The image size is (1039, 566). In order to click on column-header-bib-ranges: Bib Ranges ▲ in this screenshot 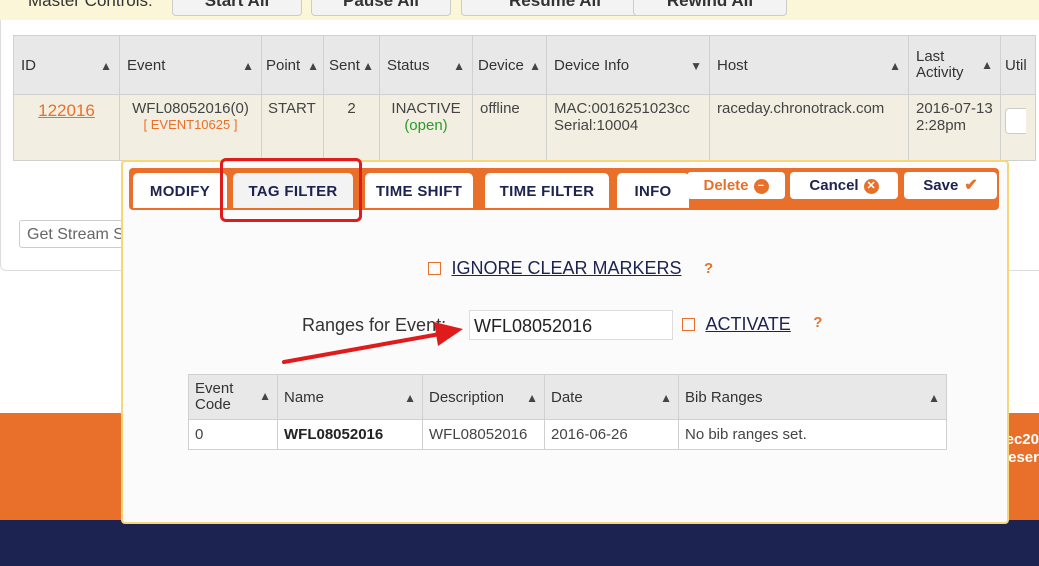, I will do `click(812, 397)`.